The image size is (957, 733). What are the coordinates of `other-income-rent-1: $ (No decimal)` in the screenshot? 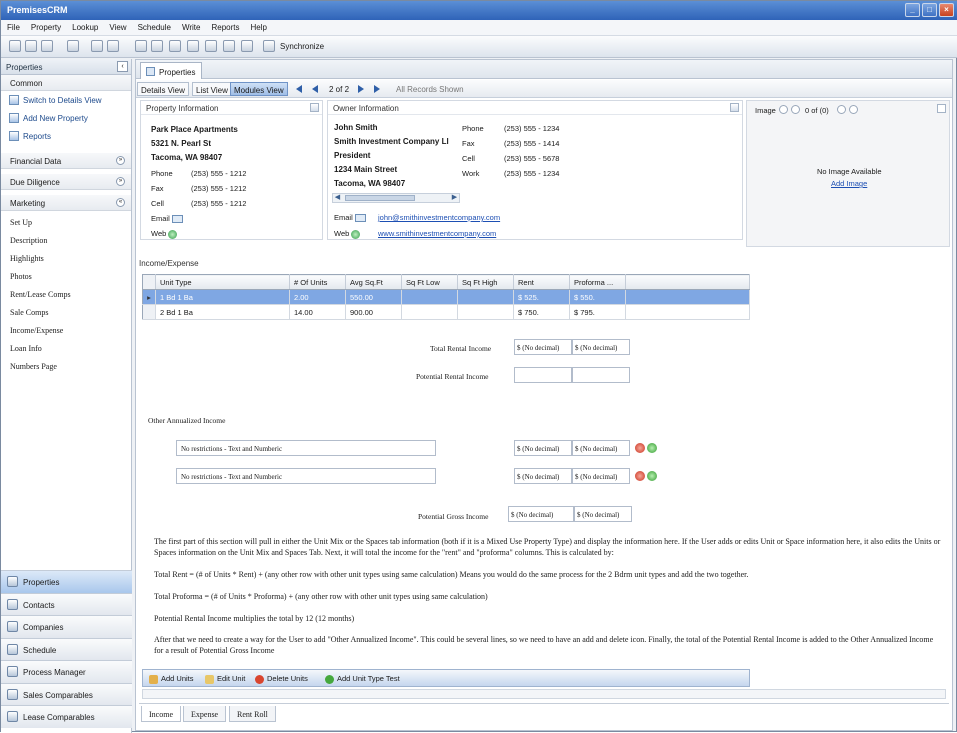 It's located at (543, 448).